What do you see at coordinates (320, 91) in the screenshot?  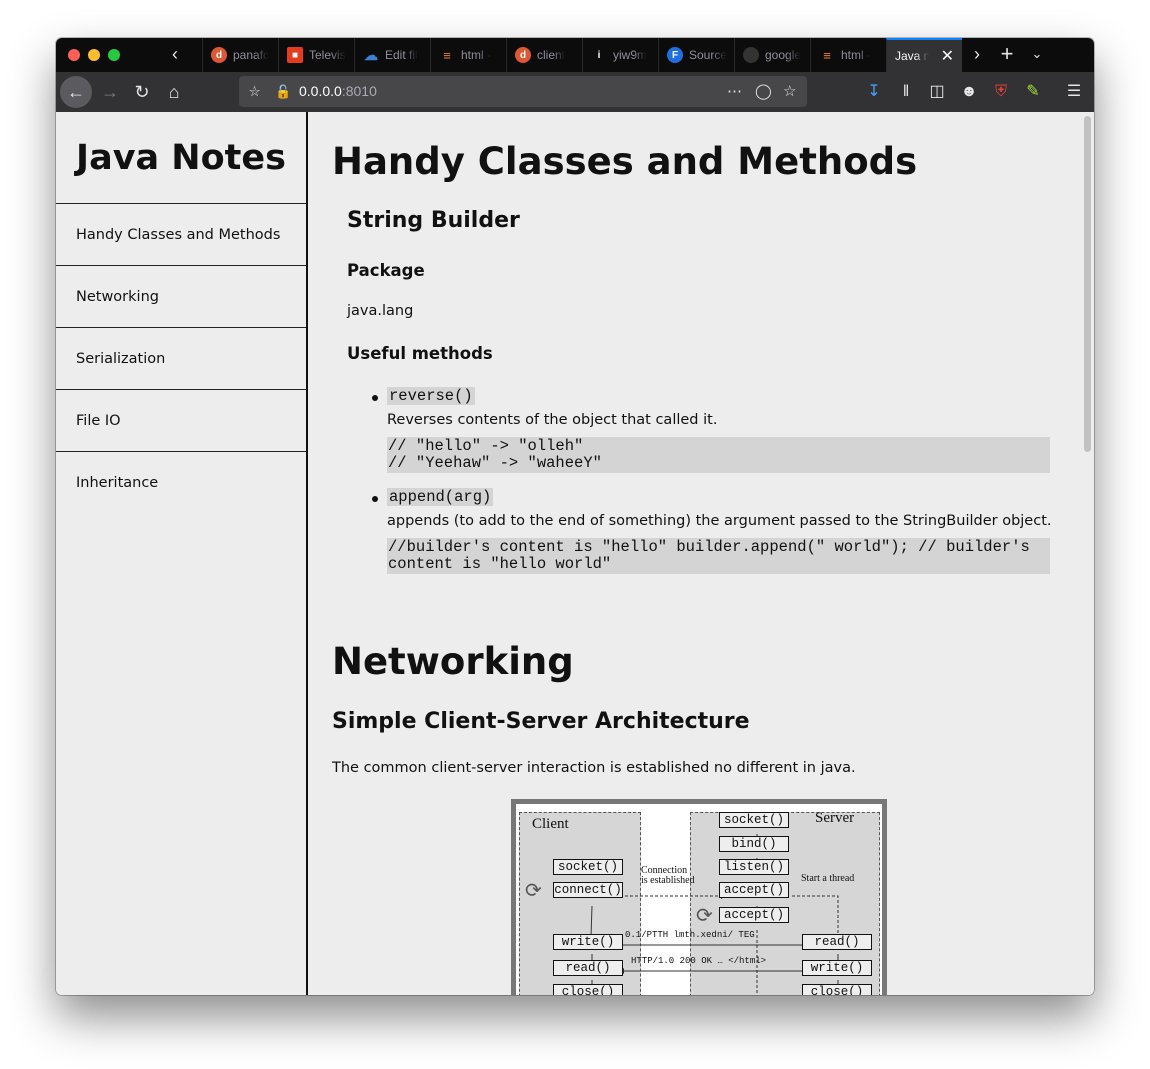 I see `url-host: 0.0.0.0` at bounding box center [320, 91].